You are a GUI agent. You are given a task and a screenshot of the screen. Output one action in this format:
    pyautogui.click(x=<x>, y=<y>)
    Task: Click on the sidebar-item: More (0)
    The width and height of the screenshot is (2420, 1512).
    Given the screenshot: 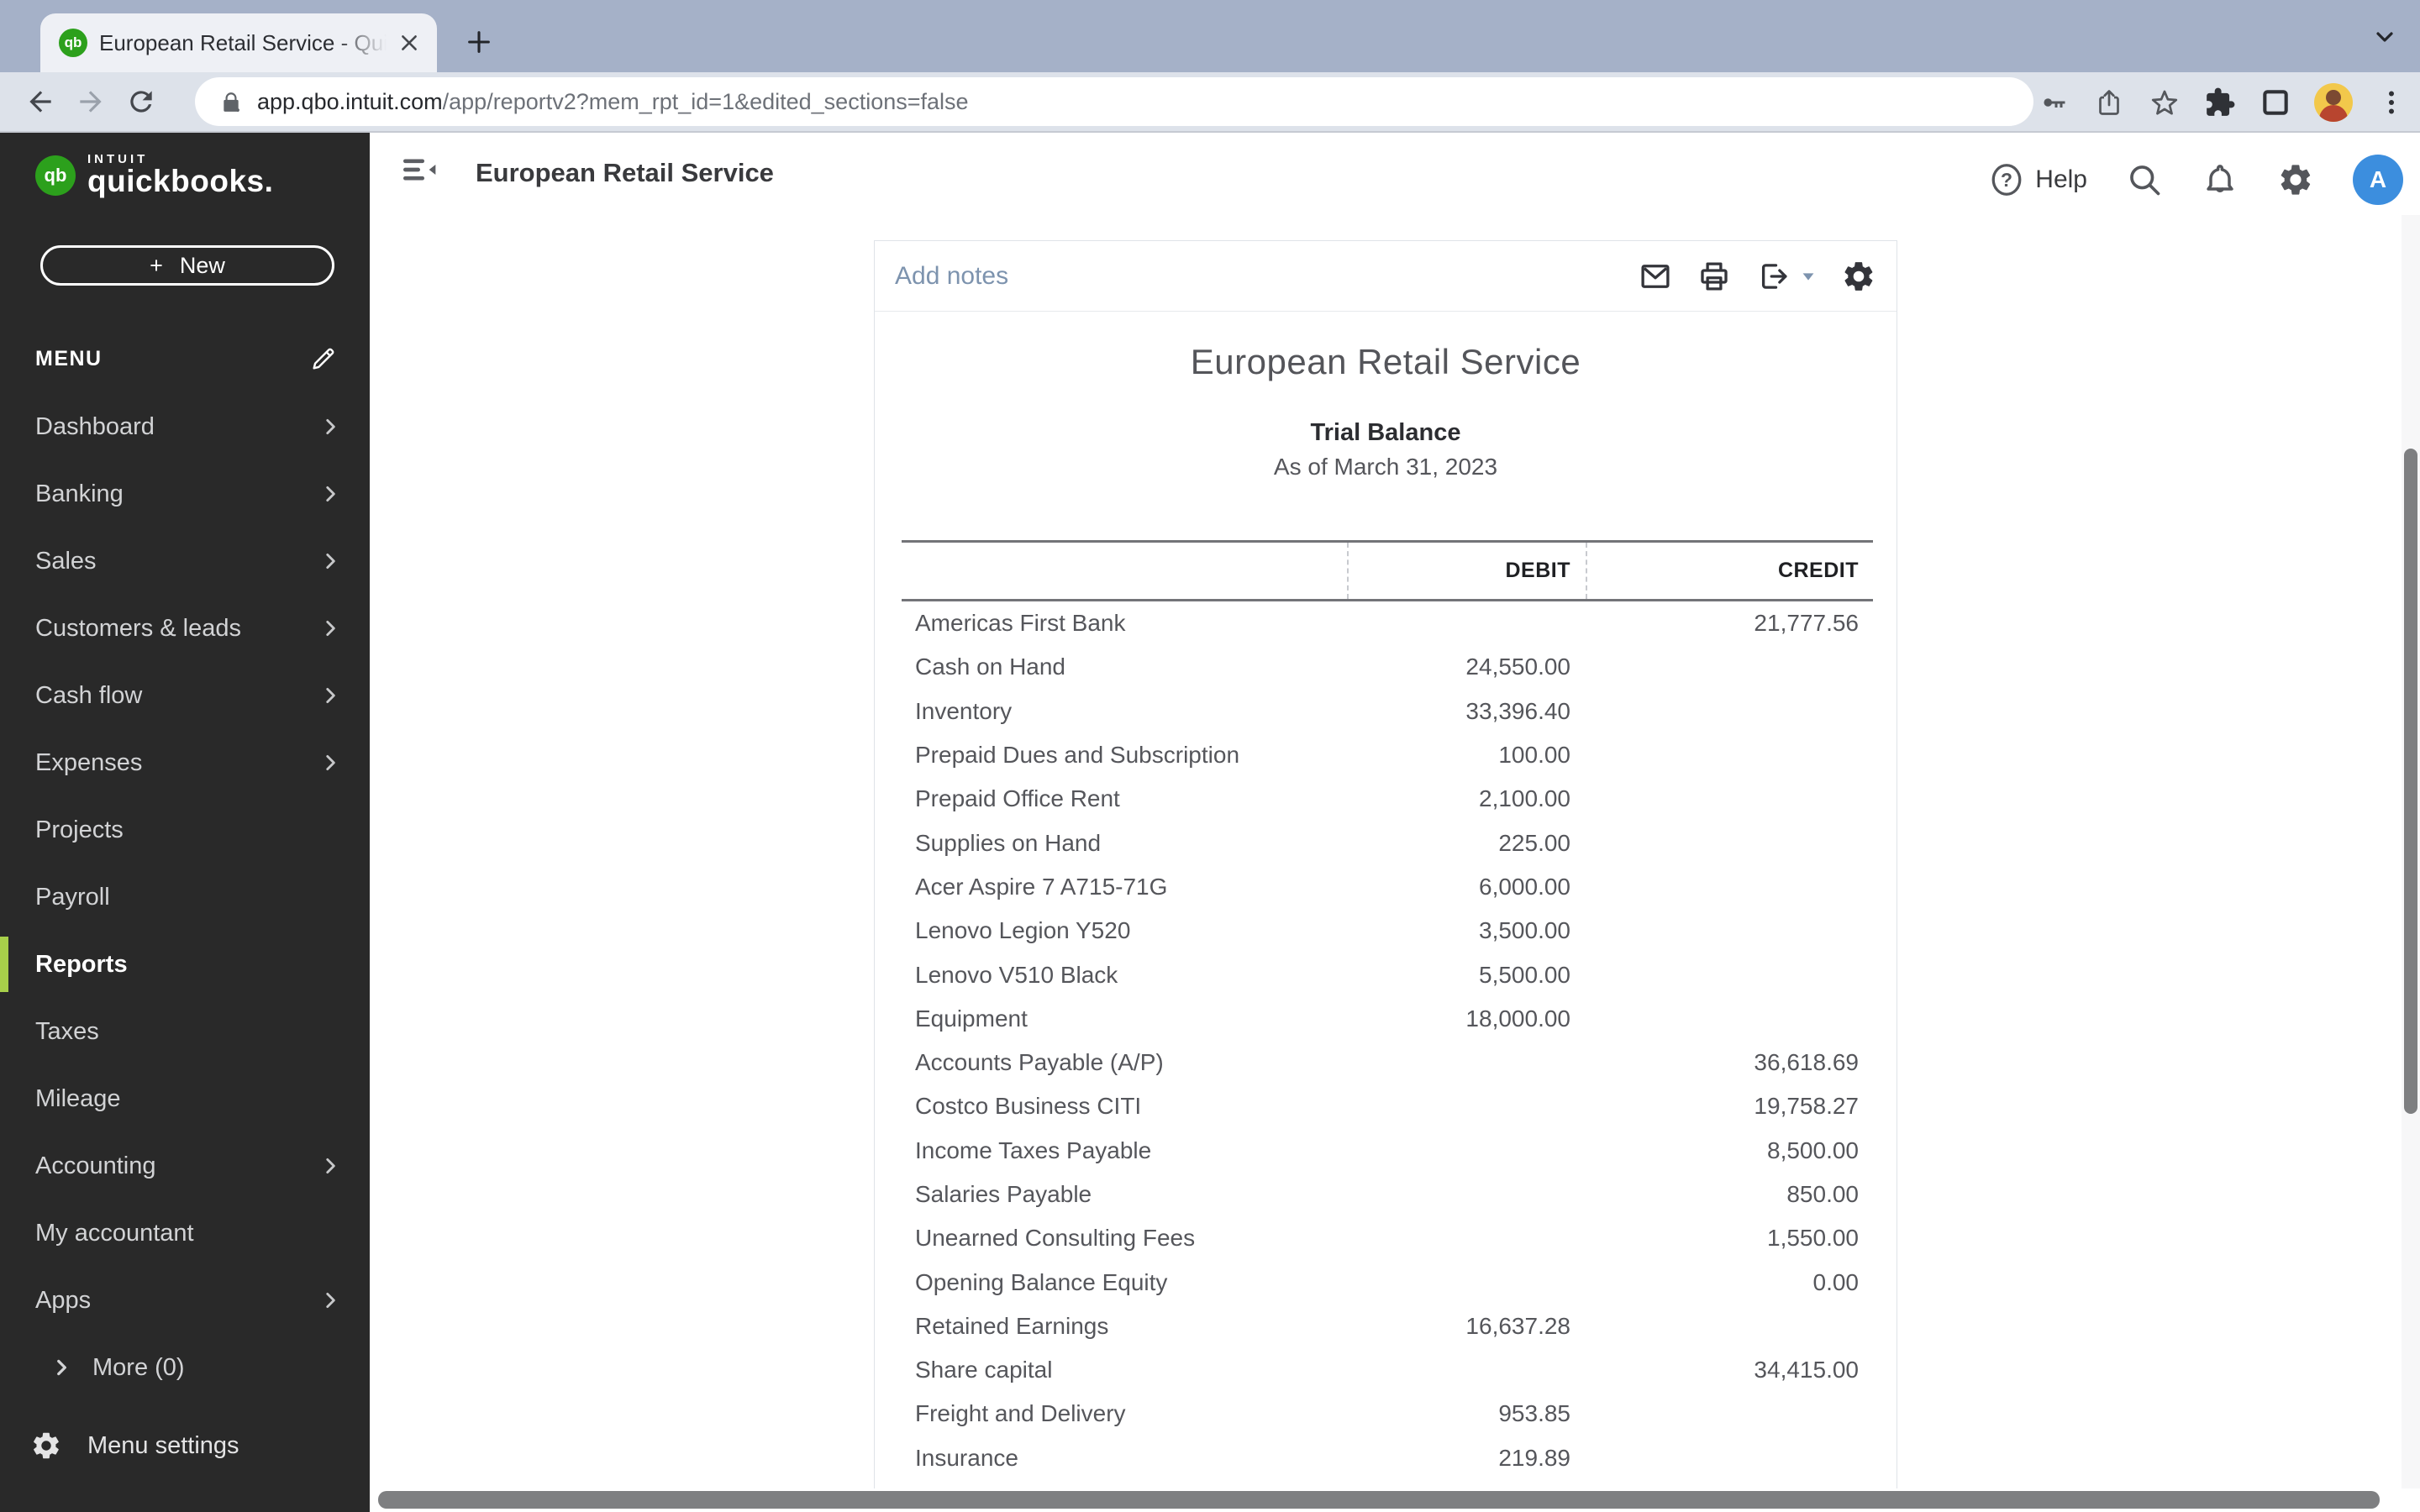 What is the action you would take?
    pyautogui.click(x=185, y=1367)
    